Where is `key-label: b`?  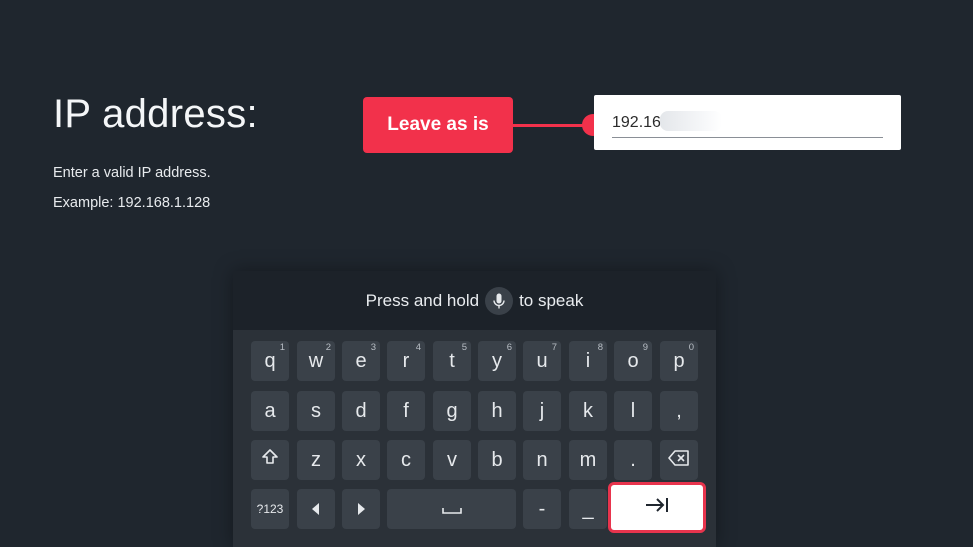 key-label: b is located at coordinates (497, 459).